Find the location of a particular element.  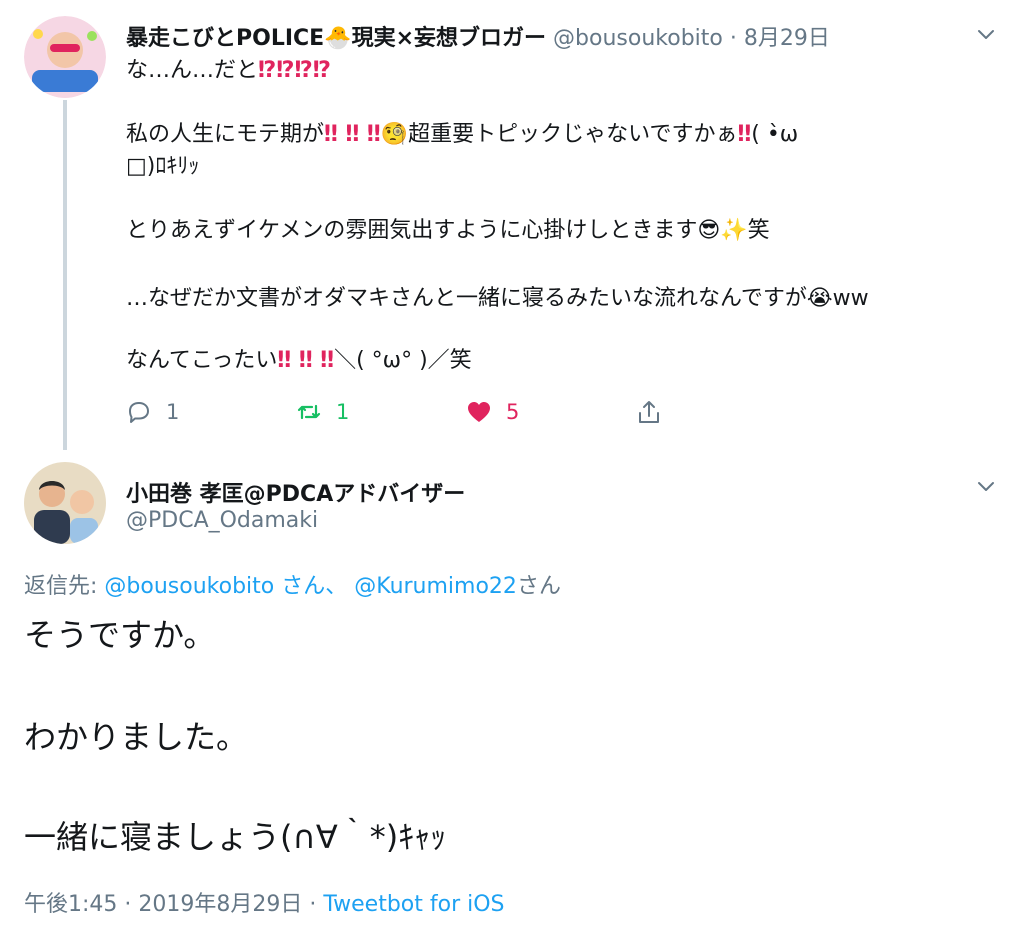

share-button is located at coordinates (656, 412).